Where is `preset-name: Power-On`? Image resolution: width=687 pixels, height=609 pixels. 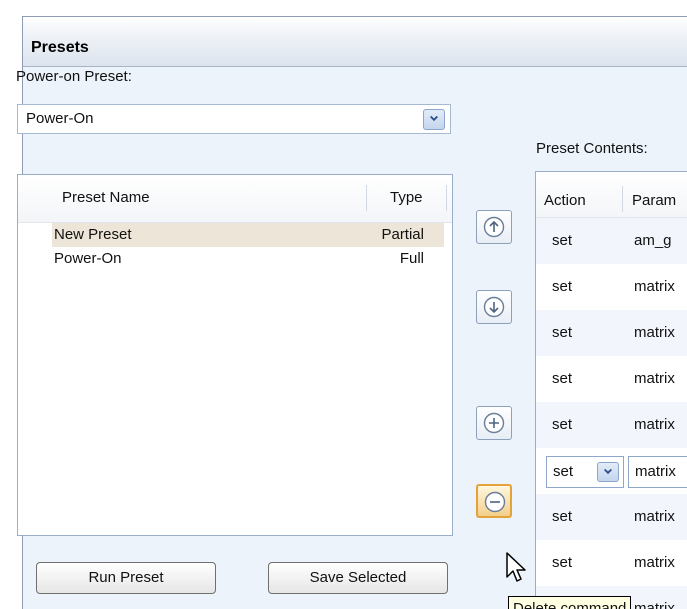
preset-name: Power-On is located at coordinates (88, 258).